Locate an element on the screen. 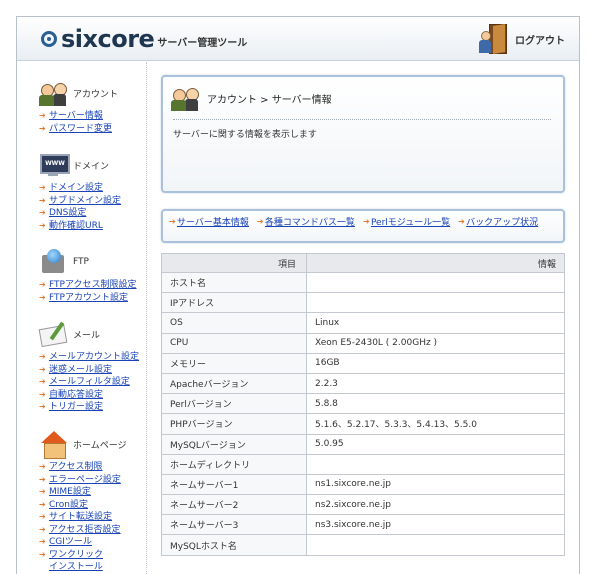 This screenshot has height=574, width=600. row-value: Xeon E5-2430L ( 2.00GHz ) is located at coordinates (435, 343).